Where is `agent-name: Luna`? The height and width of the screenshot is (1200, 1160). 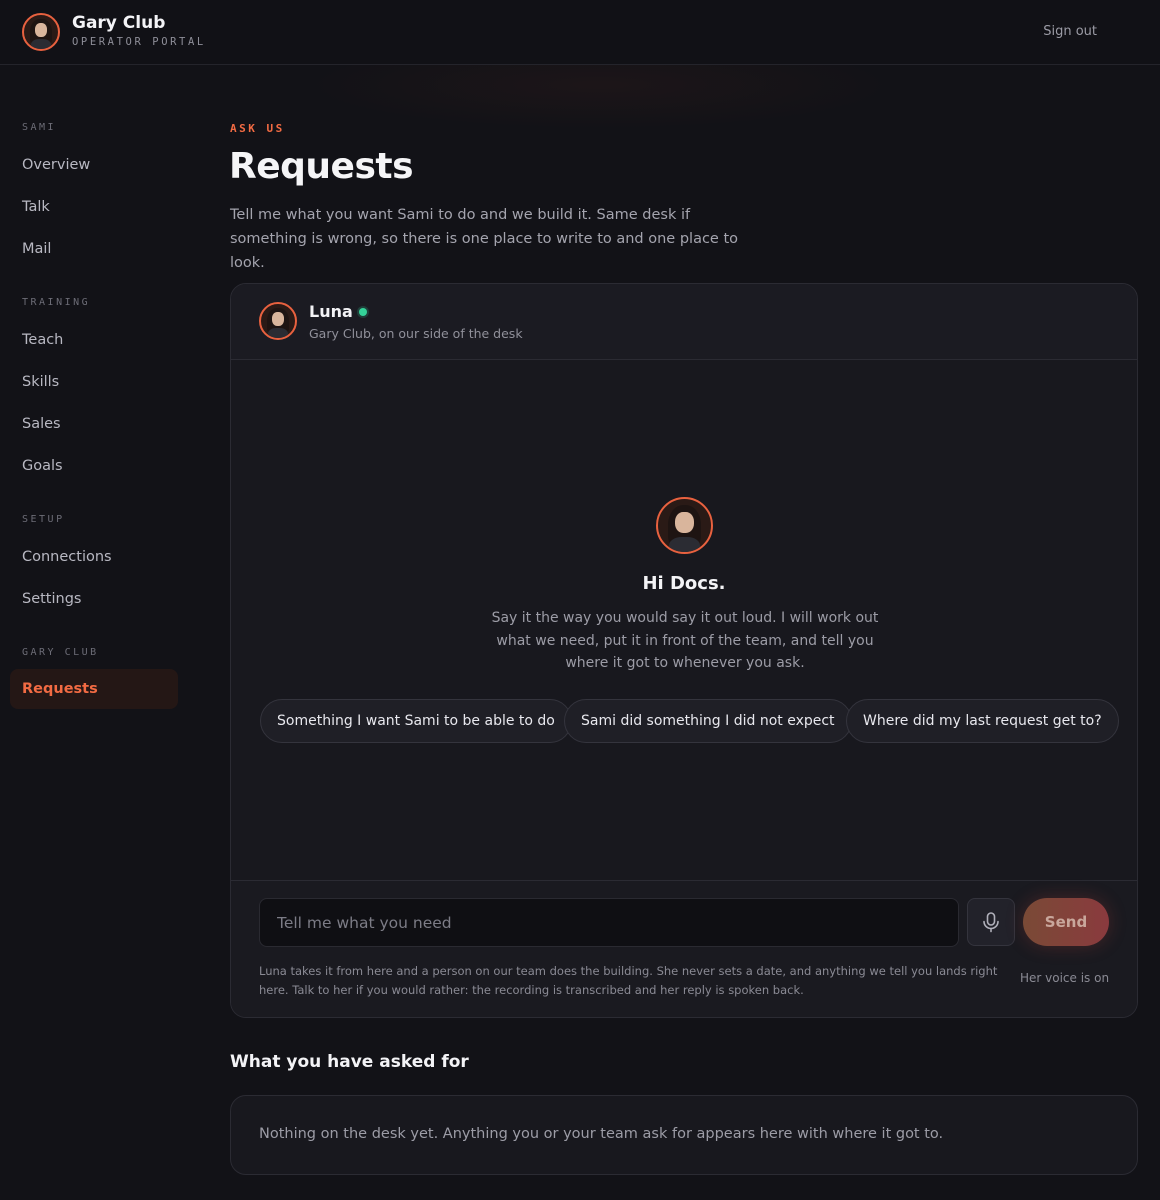 agent-name: Luna is located at coordinates (331, 311).